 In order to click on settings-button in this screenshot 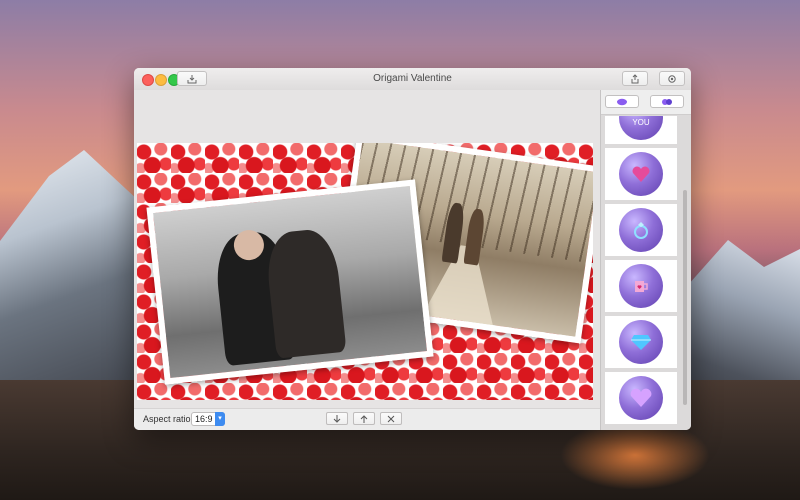, I will do `click(672, 78)`.